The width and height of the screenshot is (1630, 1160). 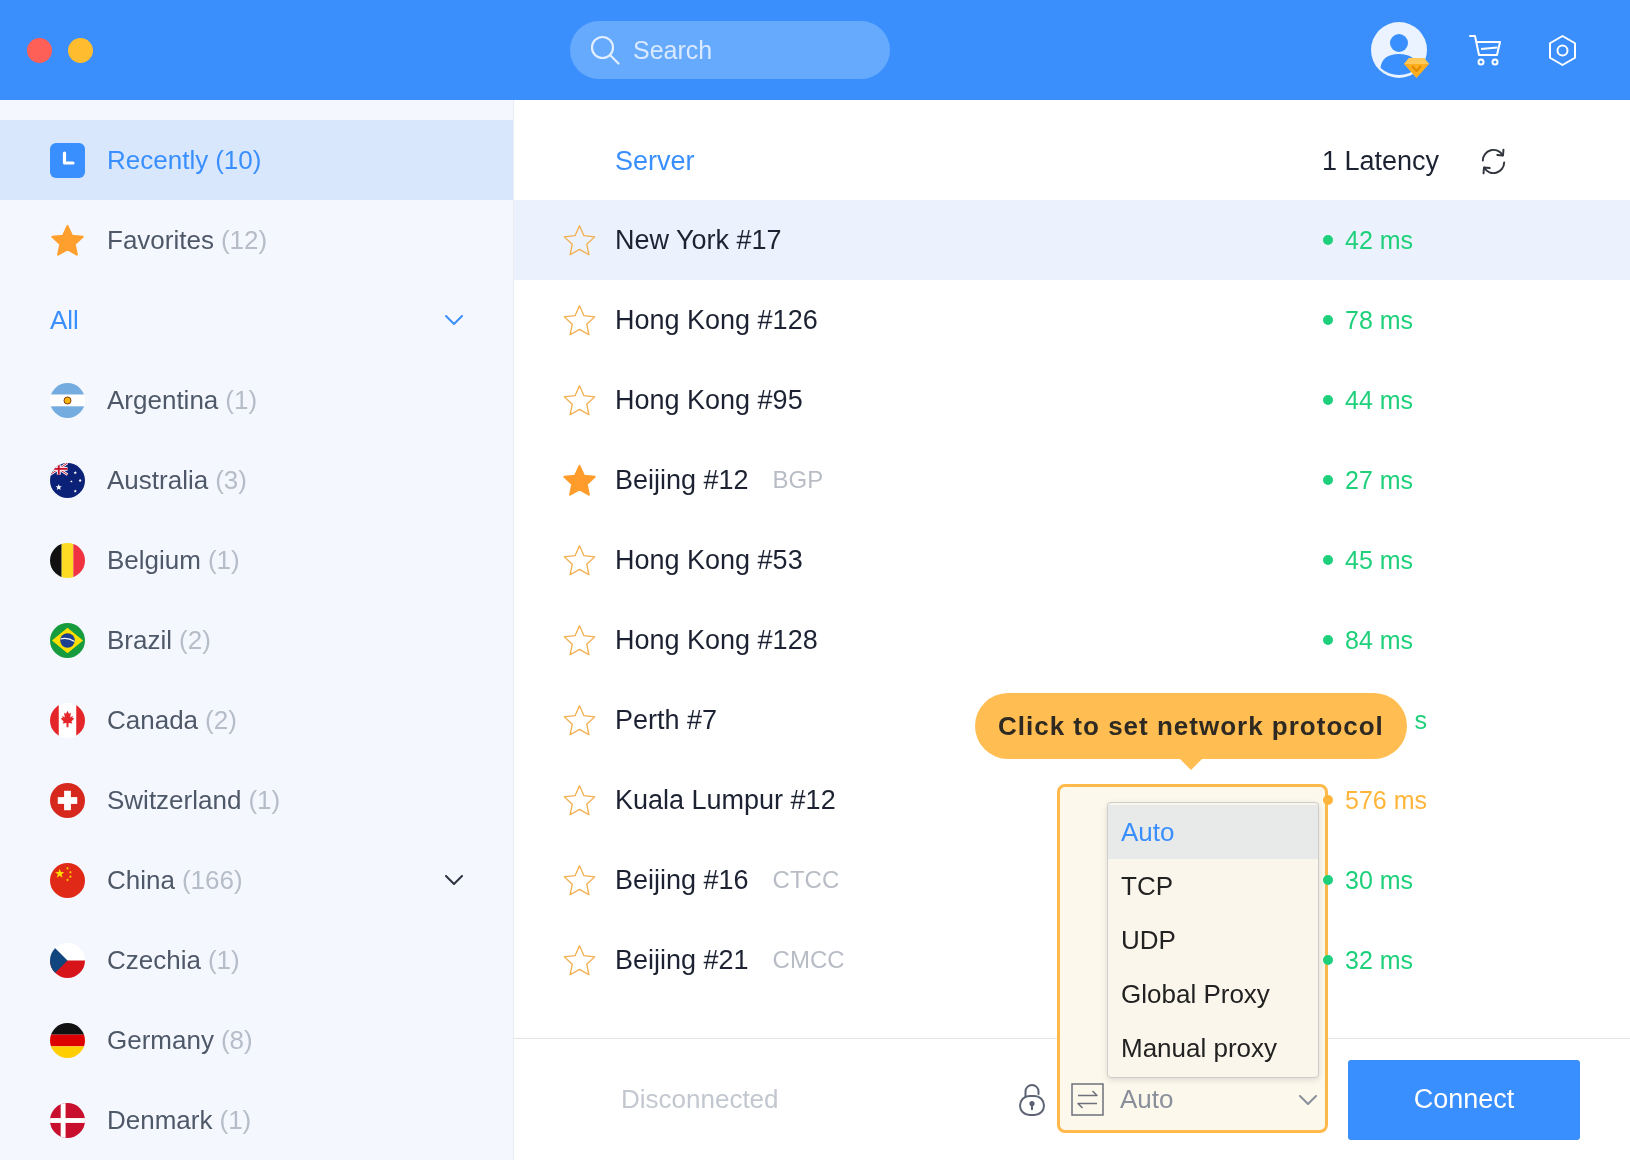 What do you see at coordinates (256, 480) in the screenshot?
I see `country-item: Australia (3)` at bounding box center [256, 480].